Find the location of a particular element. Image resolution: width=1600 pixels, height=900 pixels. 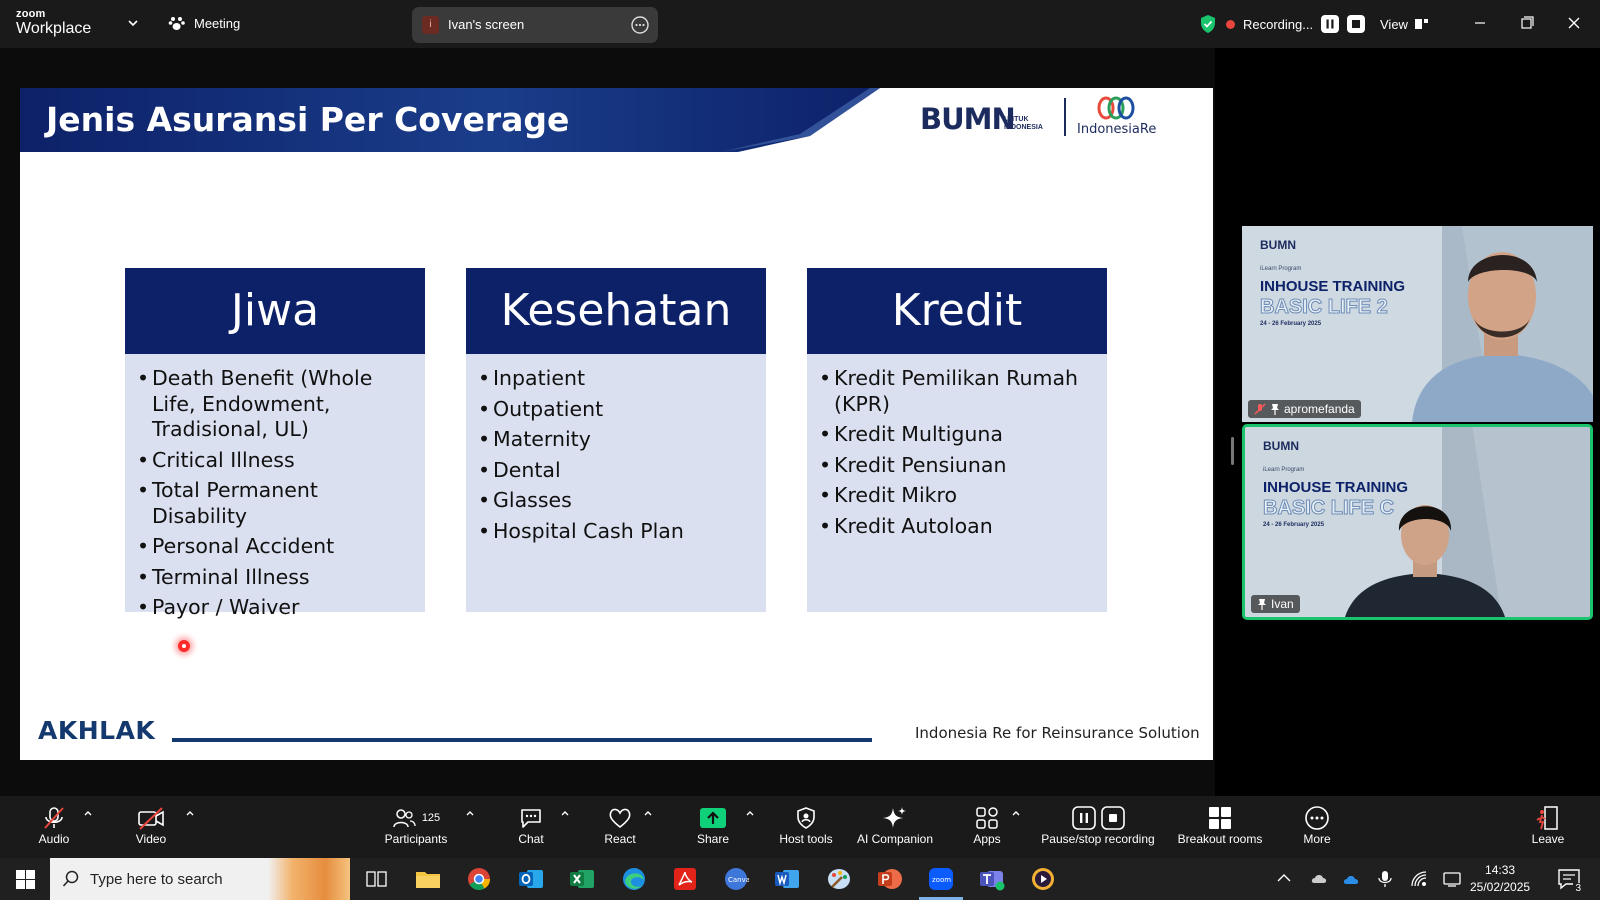

share-screen-icon is located at coordinates (713, 818).